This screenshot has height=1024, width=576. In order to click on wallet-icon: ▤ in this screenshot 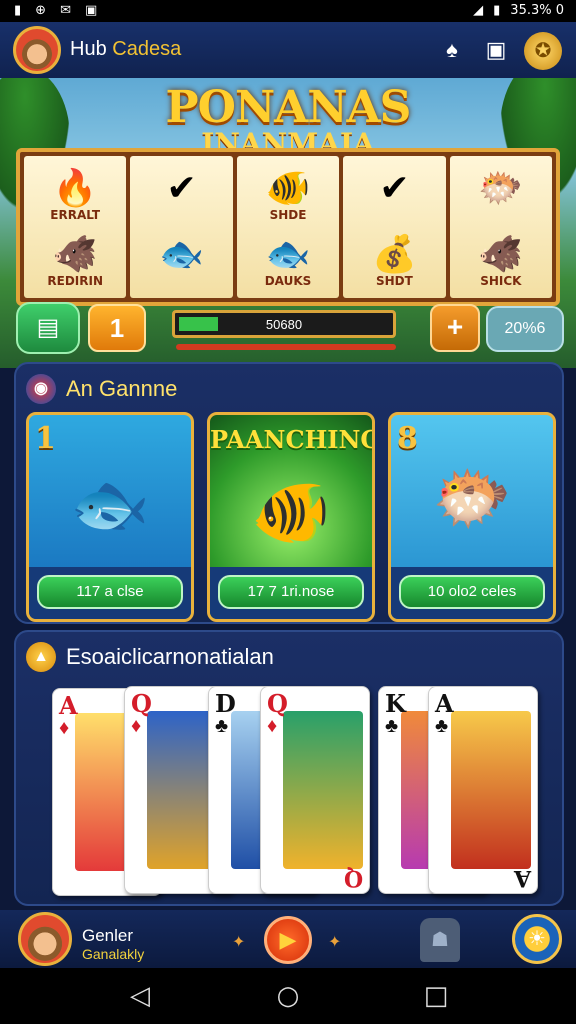, I will do `click(48, 327)`.